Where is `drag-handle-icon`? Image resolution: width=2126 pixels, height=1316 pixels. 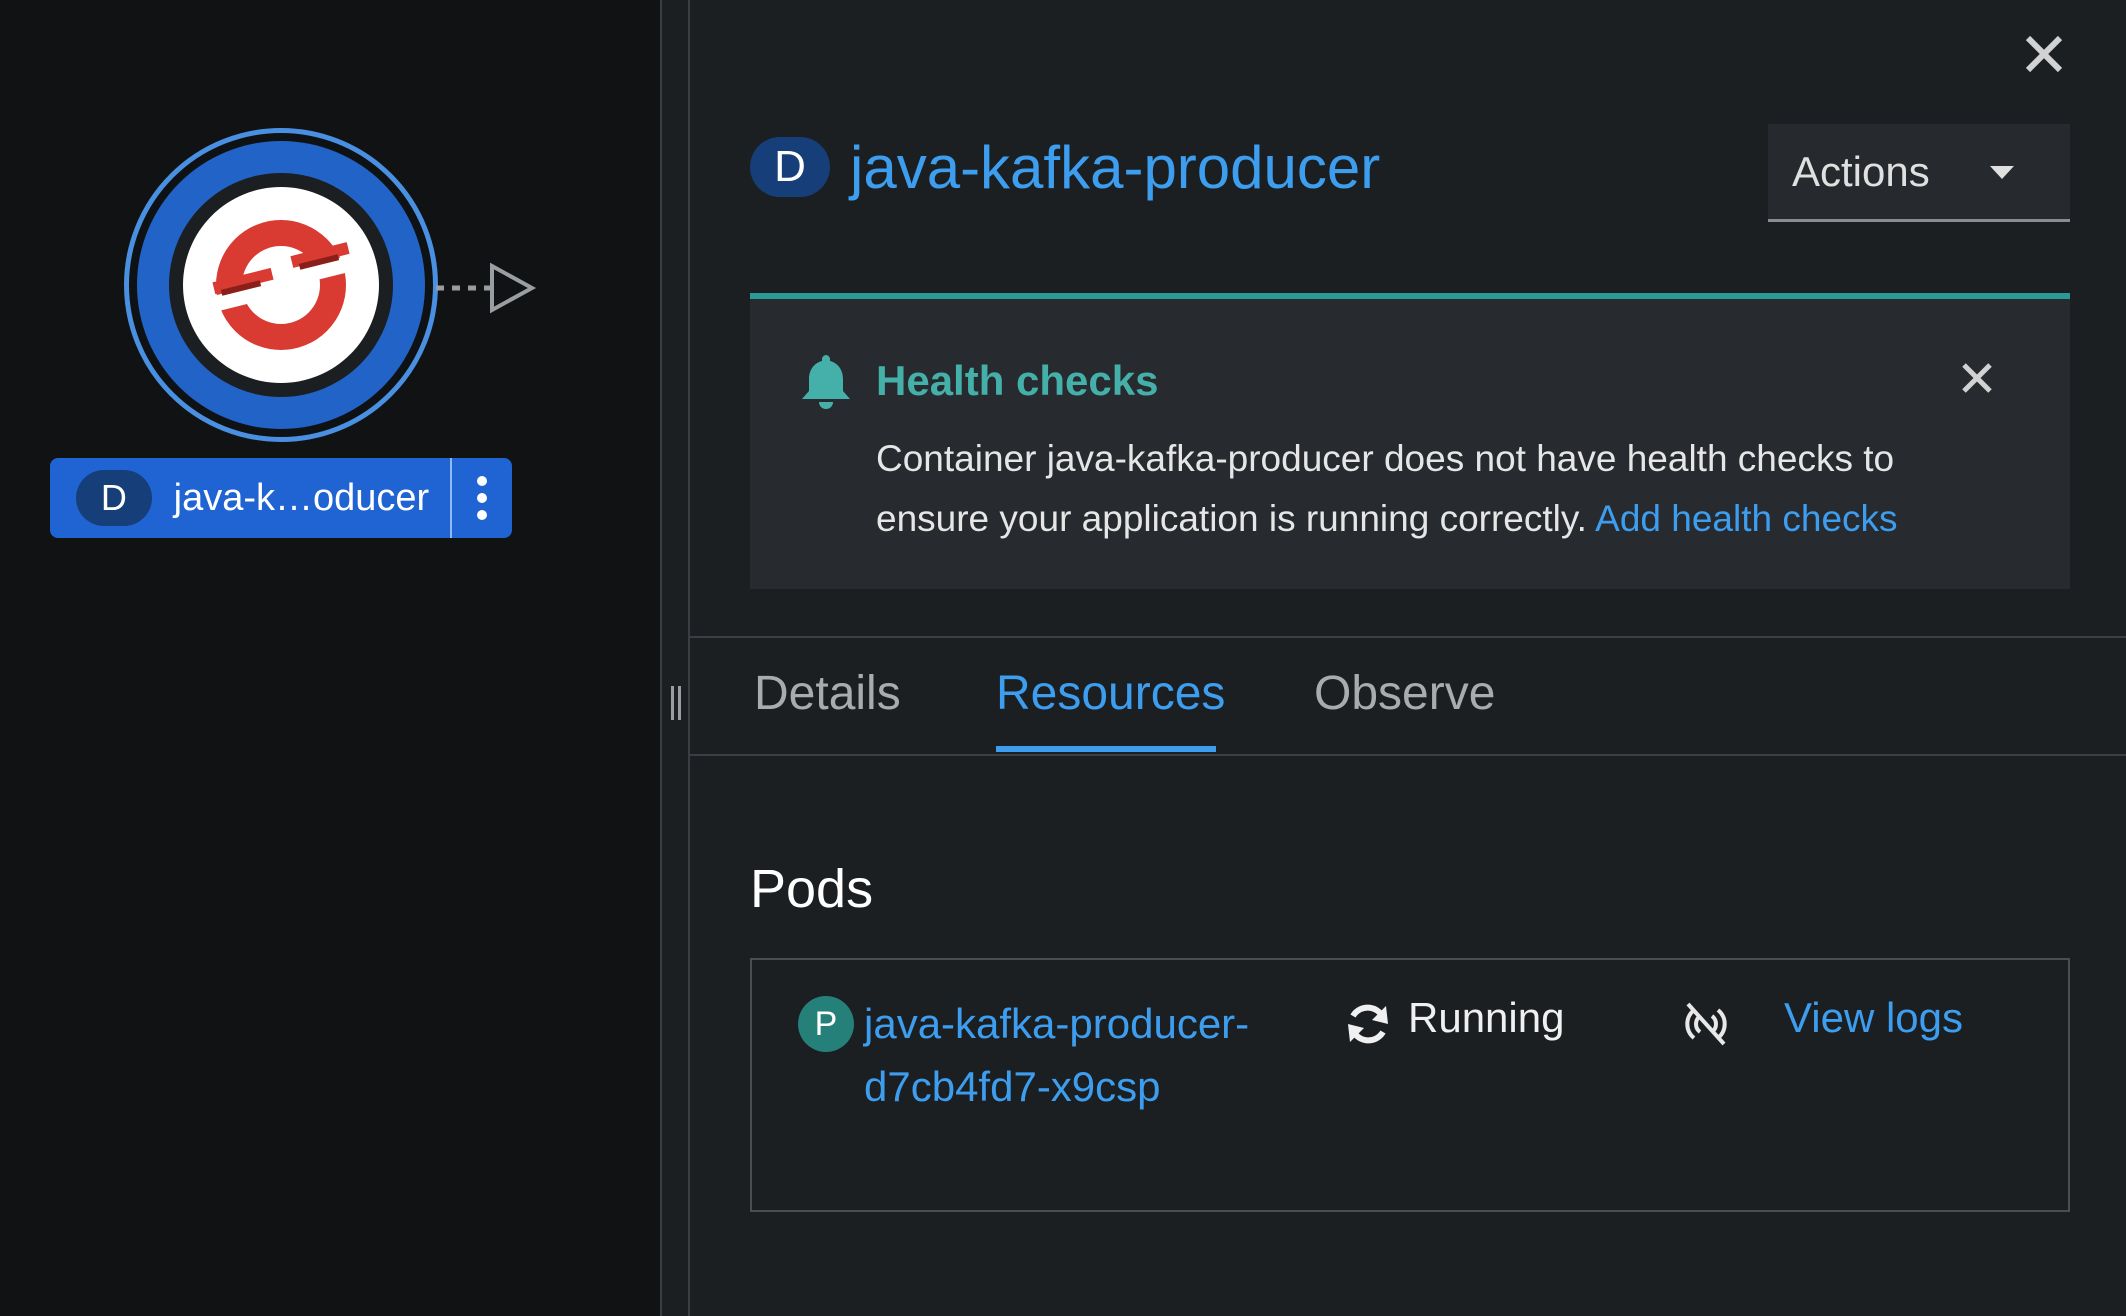
drag-handle-icon is located at coordinates (676, 703).